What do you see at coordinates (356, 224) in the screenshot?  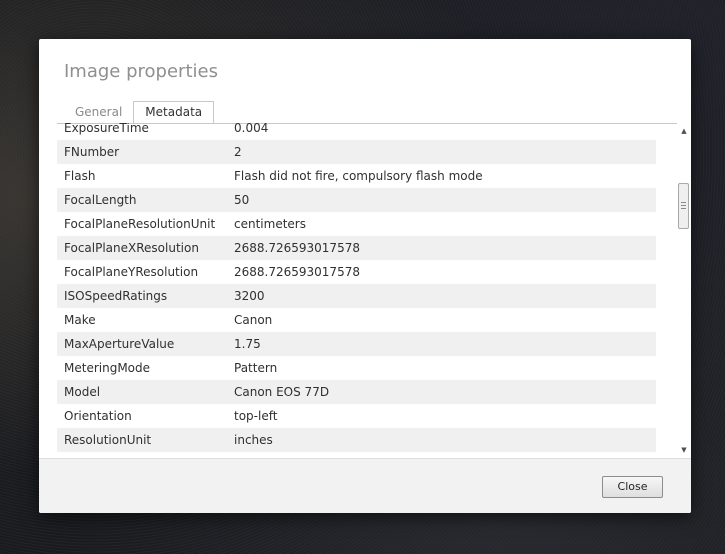 I see `metadata-row: FocalPlaneResolutionUnit centimeters` at bounding box center [356, 224].